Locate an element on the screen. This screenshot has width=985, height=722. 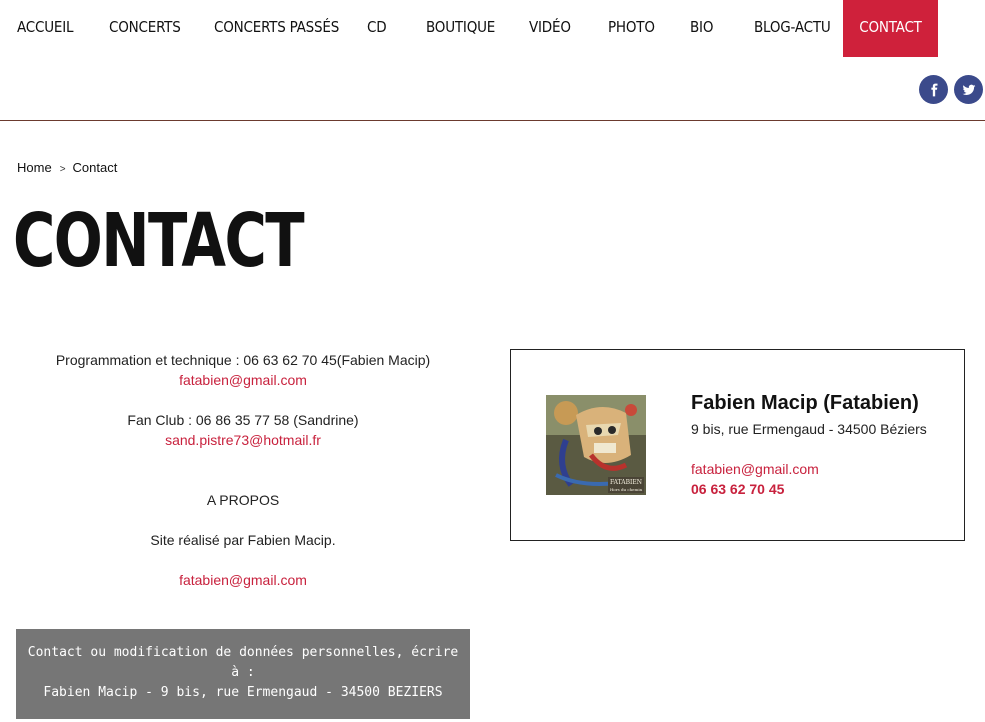
twitter-button is located at coordinates (968, 89).